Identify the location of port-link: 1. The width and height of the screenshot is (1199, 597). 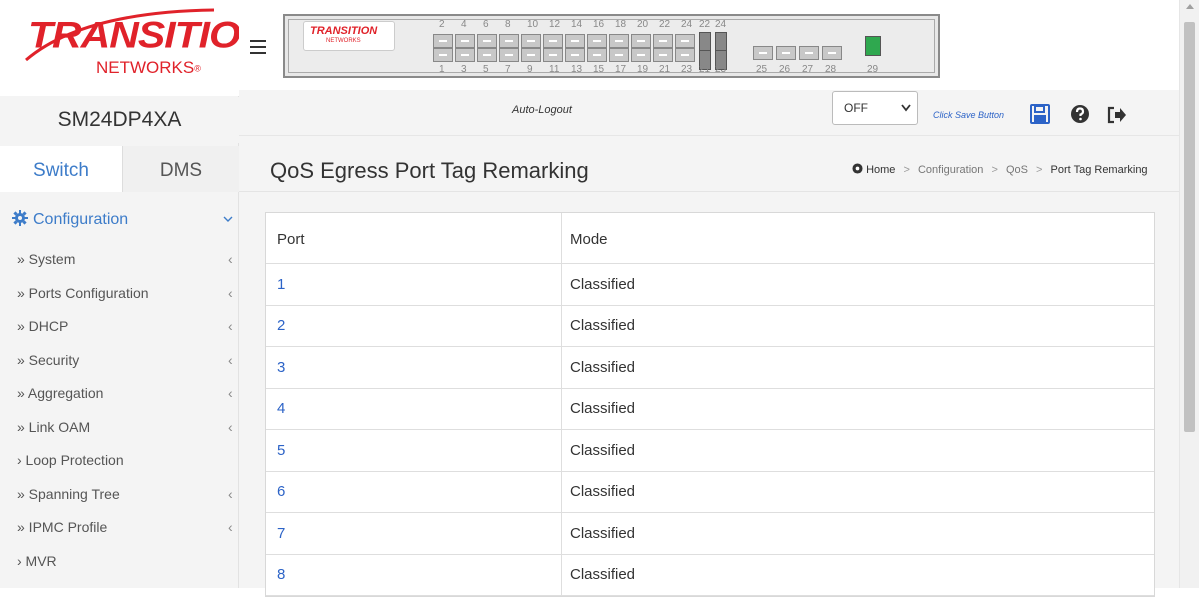
(281, 284).